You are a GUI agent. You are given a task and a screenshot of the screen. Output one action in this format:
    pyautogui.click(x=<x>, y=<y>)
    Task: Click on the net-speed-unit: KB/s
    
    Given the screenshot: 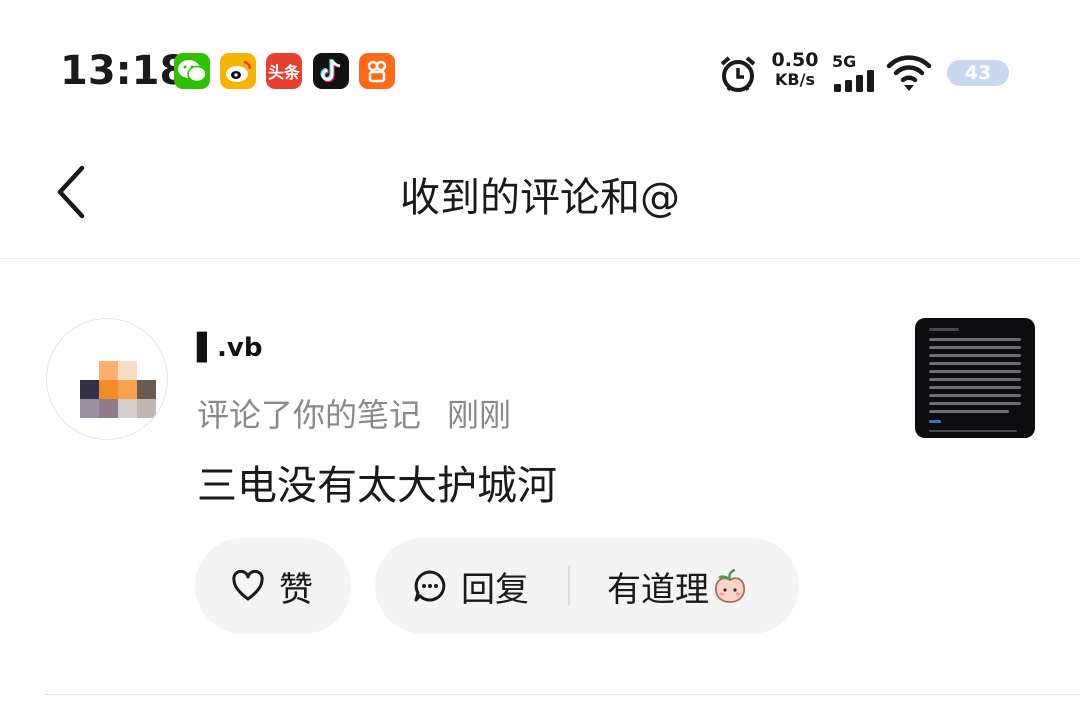 What is the action you would take?
    pyautogui.click(x=795, y=79)
    